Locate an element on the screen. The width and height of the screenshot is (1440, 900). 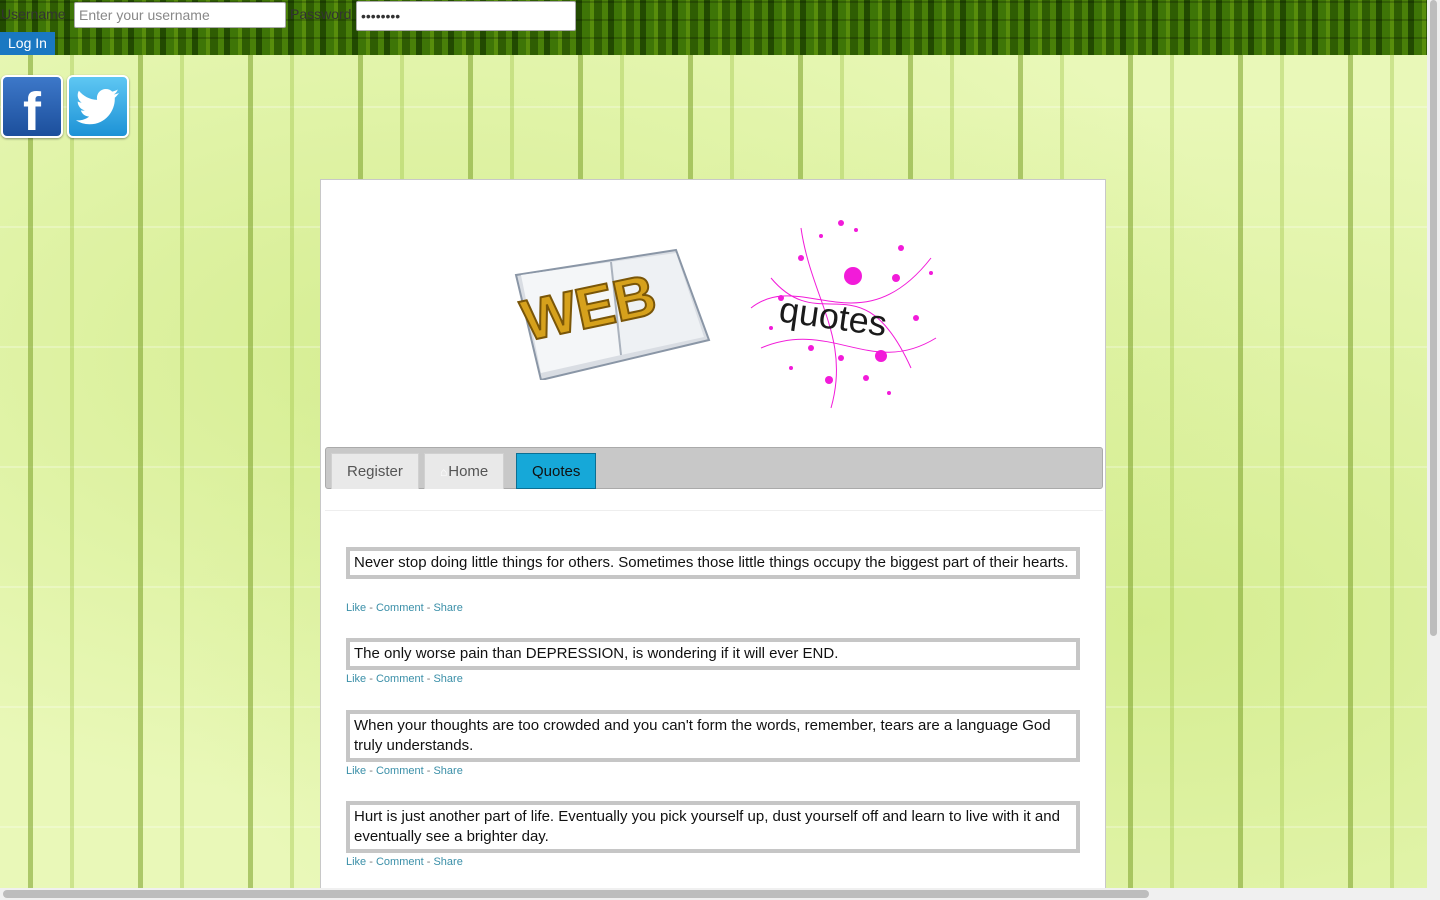
password-input is located at coordinates (466, 16).